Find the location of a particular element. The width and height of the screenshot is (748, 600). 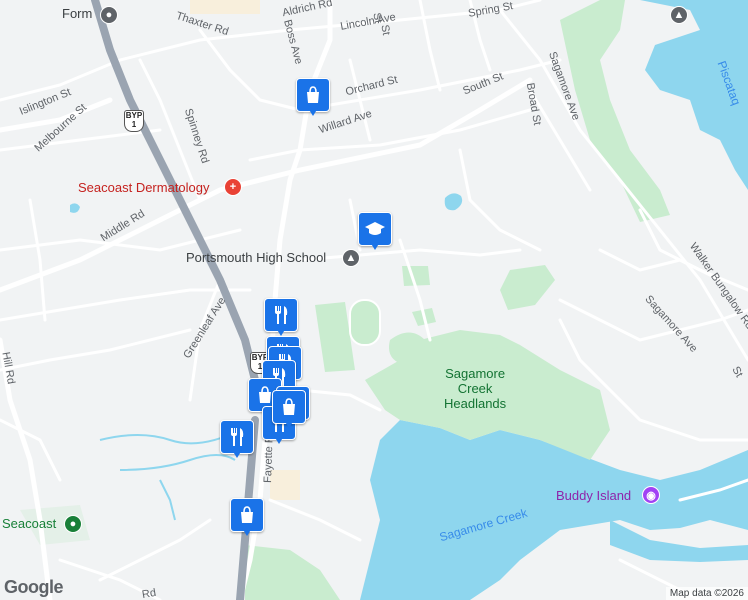

map-attribution: Map data ©2026 is located at coordinates (706, 593).